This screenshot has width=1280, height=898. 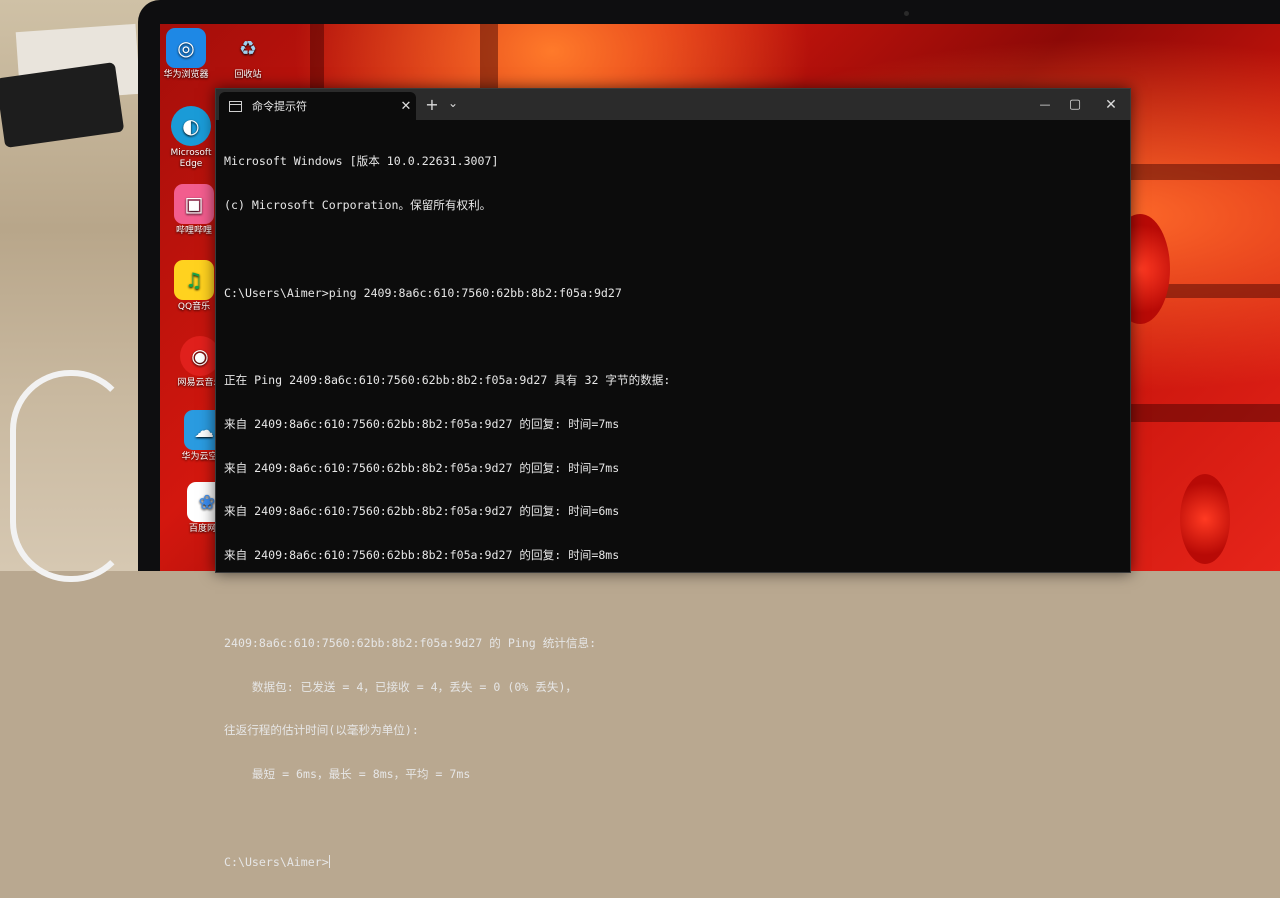 What do you see at coordinates (194, 307) in the screenshot?
I see `desktop-icon-label: QQ音乐` at bounding box center [194, 307].